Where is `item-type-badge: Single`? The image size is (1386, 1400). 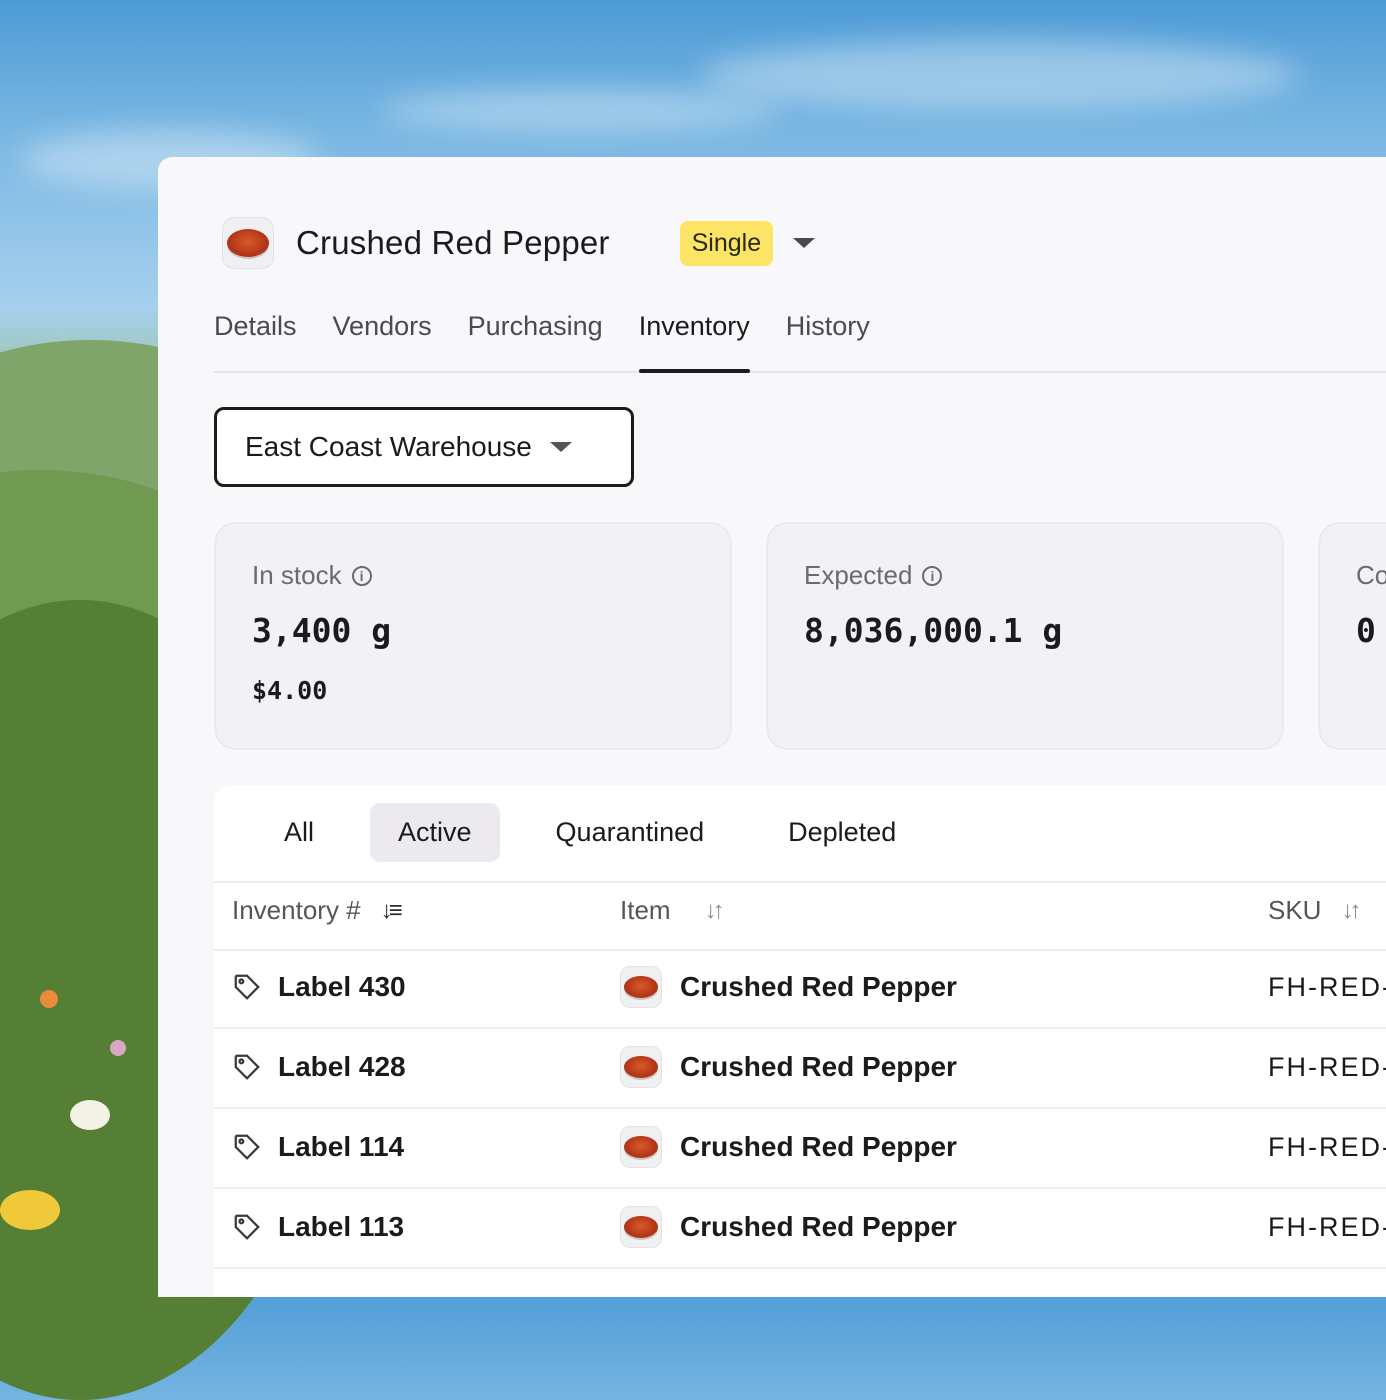
item-type-badge: Single is located at coordinates (726, 243).